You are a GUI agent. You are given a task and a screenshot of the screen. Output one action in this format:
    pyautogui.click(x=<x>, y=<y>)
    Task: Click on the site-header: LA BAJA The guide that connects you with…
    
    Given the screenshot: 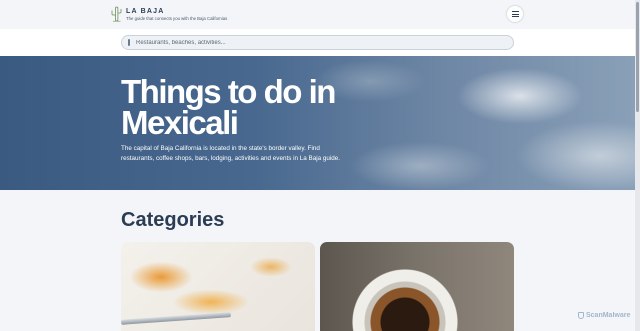 What is the action you would take?
    pyautogui.click(x=317, y=14)
    